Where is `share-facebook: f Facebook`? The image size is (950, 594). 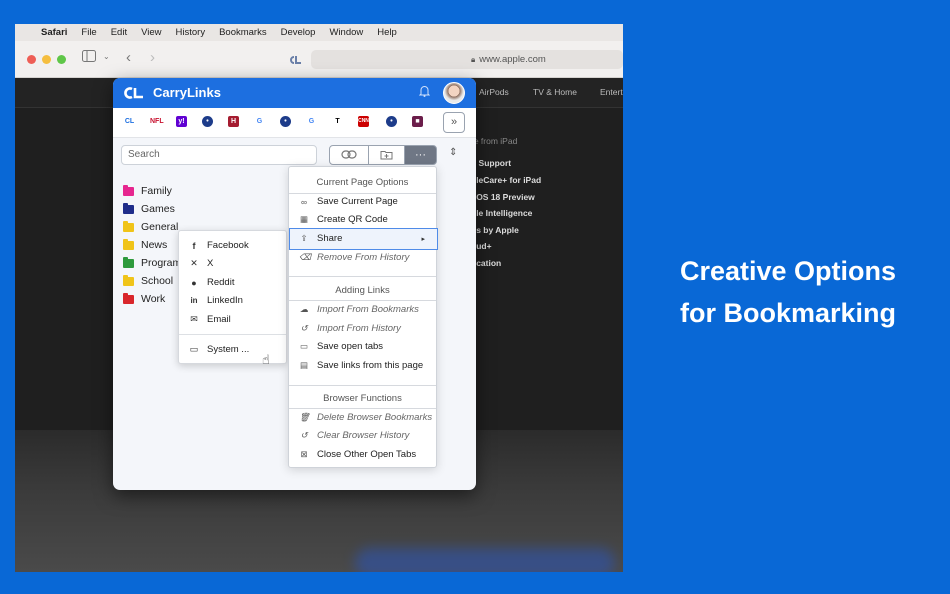 share-facebook: f Facebook is located at coordinates (219, 245).